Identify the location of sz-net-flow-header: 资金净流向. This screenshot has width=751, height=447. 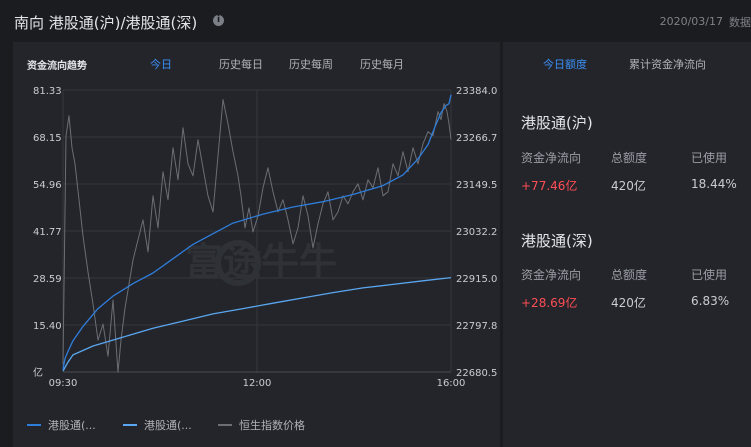
(551, 275).